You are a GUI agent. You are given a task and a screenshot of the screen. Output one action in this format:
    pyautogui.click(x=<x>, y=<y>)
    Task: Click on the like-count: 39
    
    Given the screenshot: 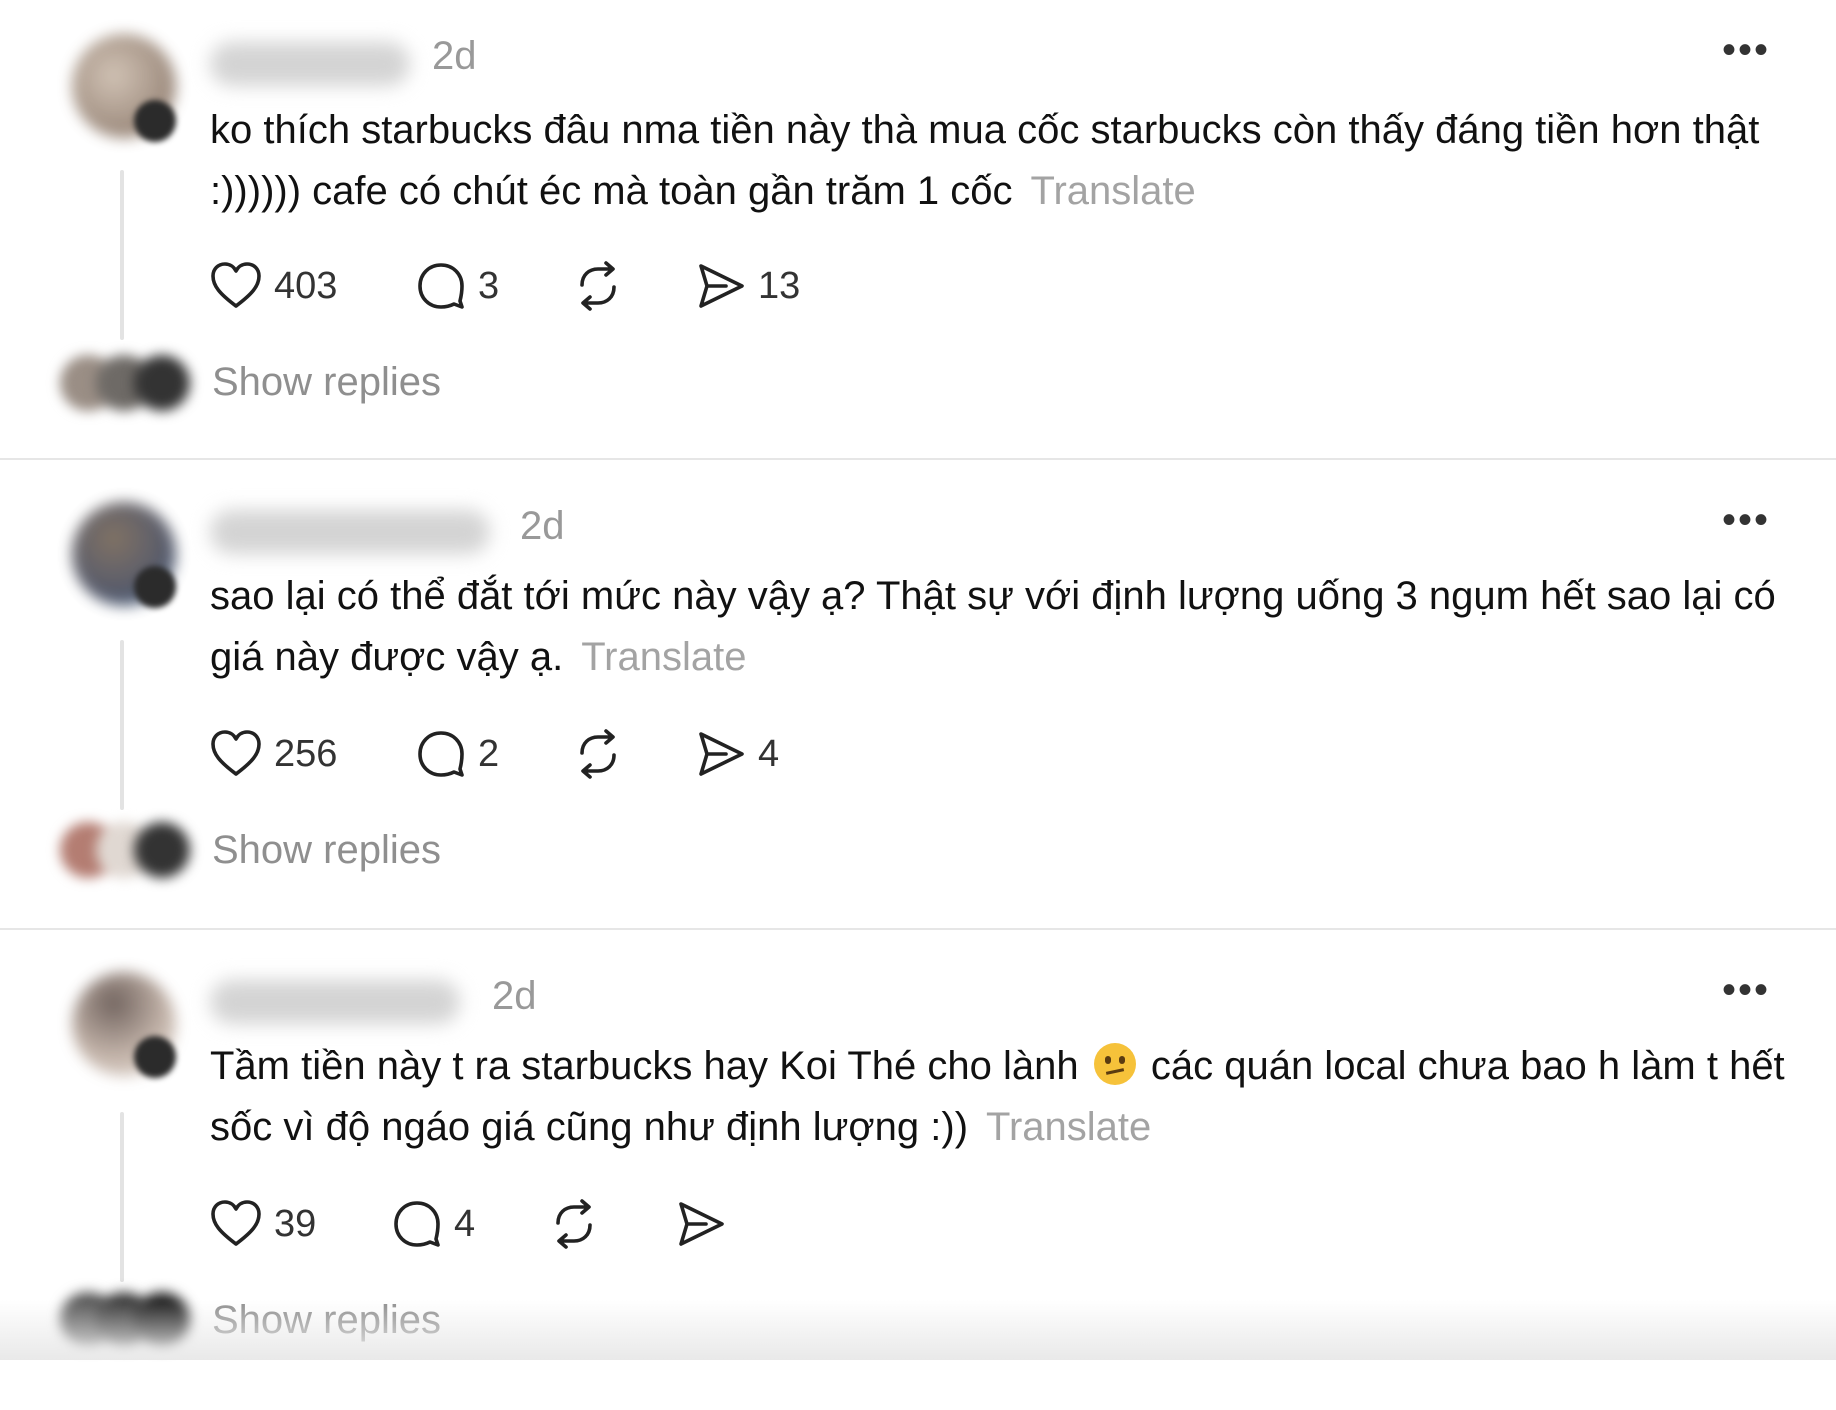 What is the action you would take?
    pyautogui.click(x=295, y=1223)
    